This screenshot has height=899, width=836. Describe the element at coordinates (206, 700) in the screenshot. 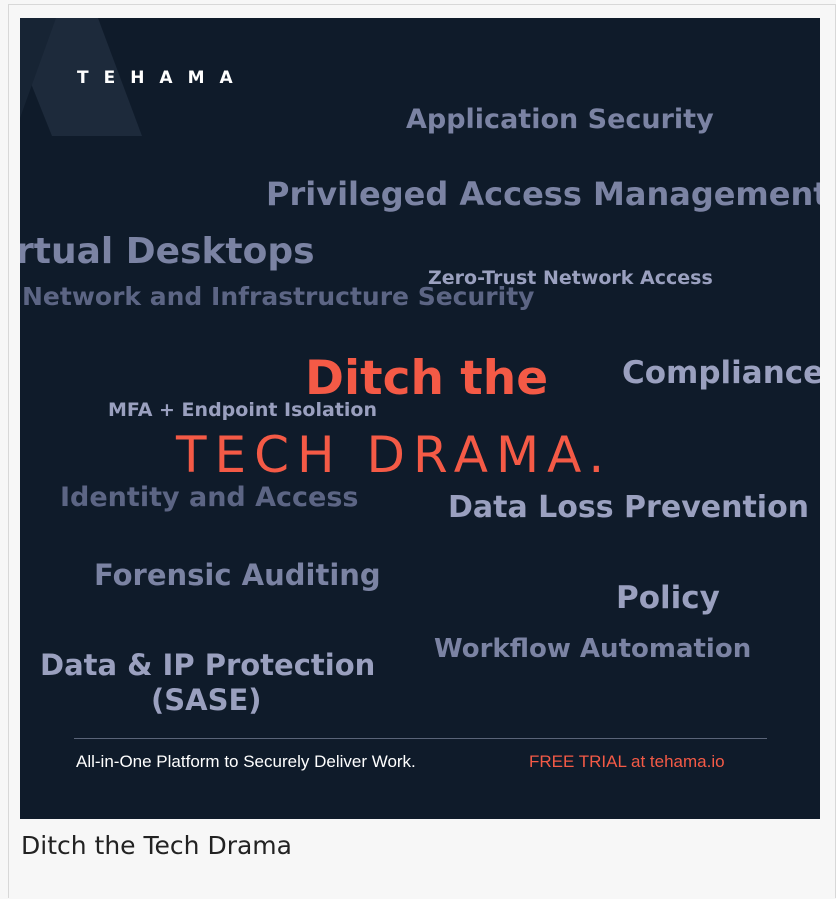

I see `keyword-sase: (SASE)` at that location.